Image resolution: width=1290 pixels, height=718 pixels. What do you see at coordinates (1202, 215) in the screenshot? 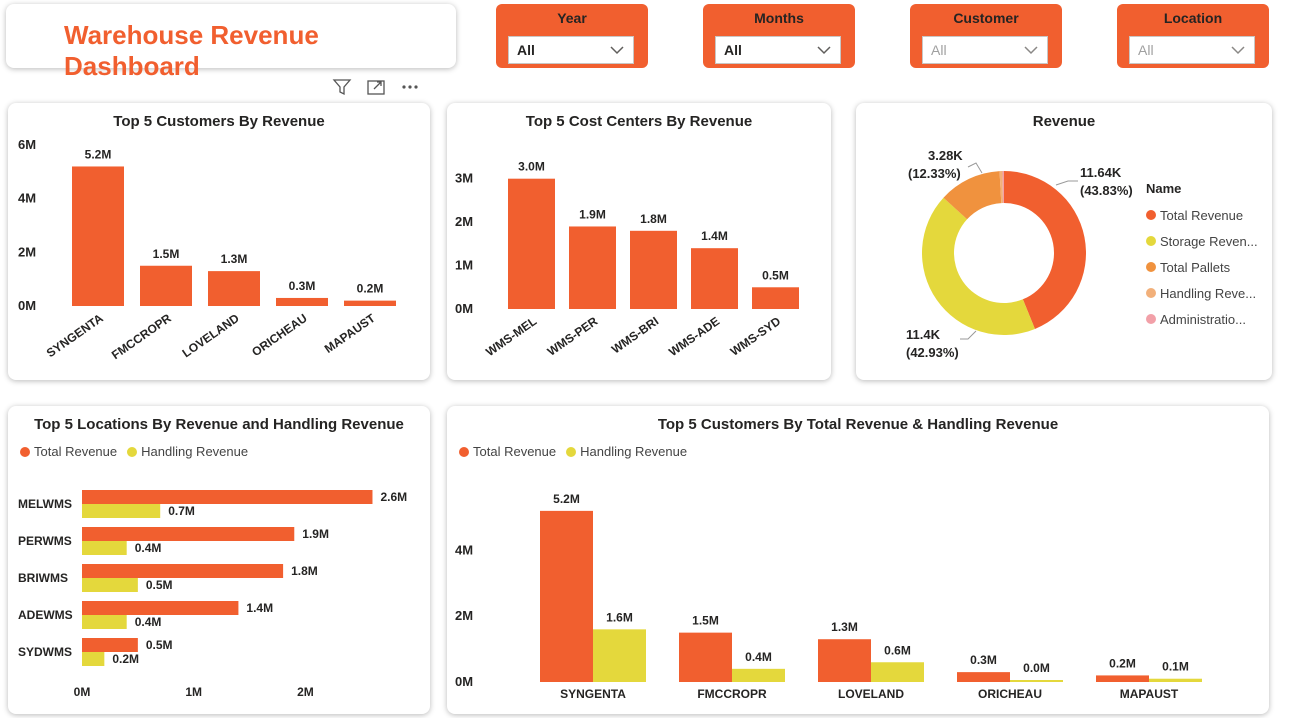
I see `legend-item: Total Revenue` at bounding box center [1202, 215].